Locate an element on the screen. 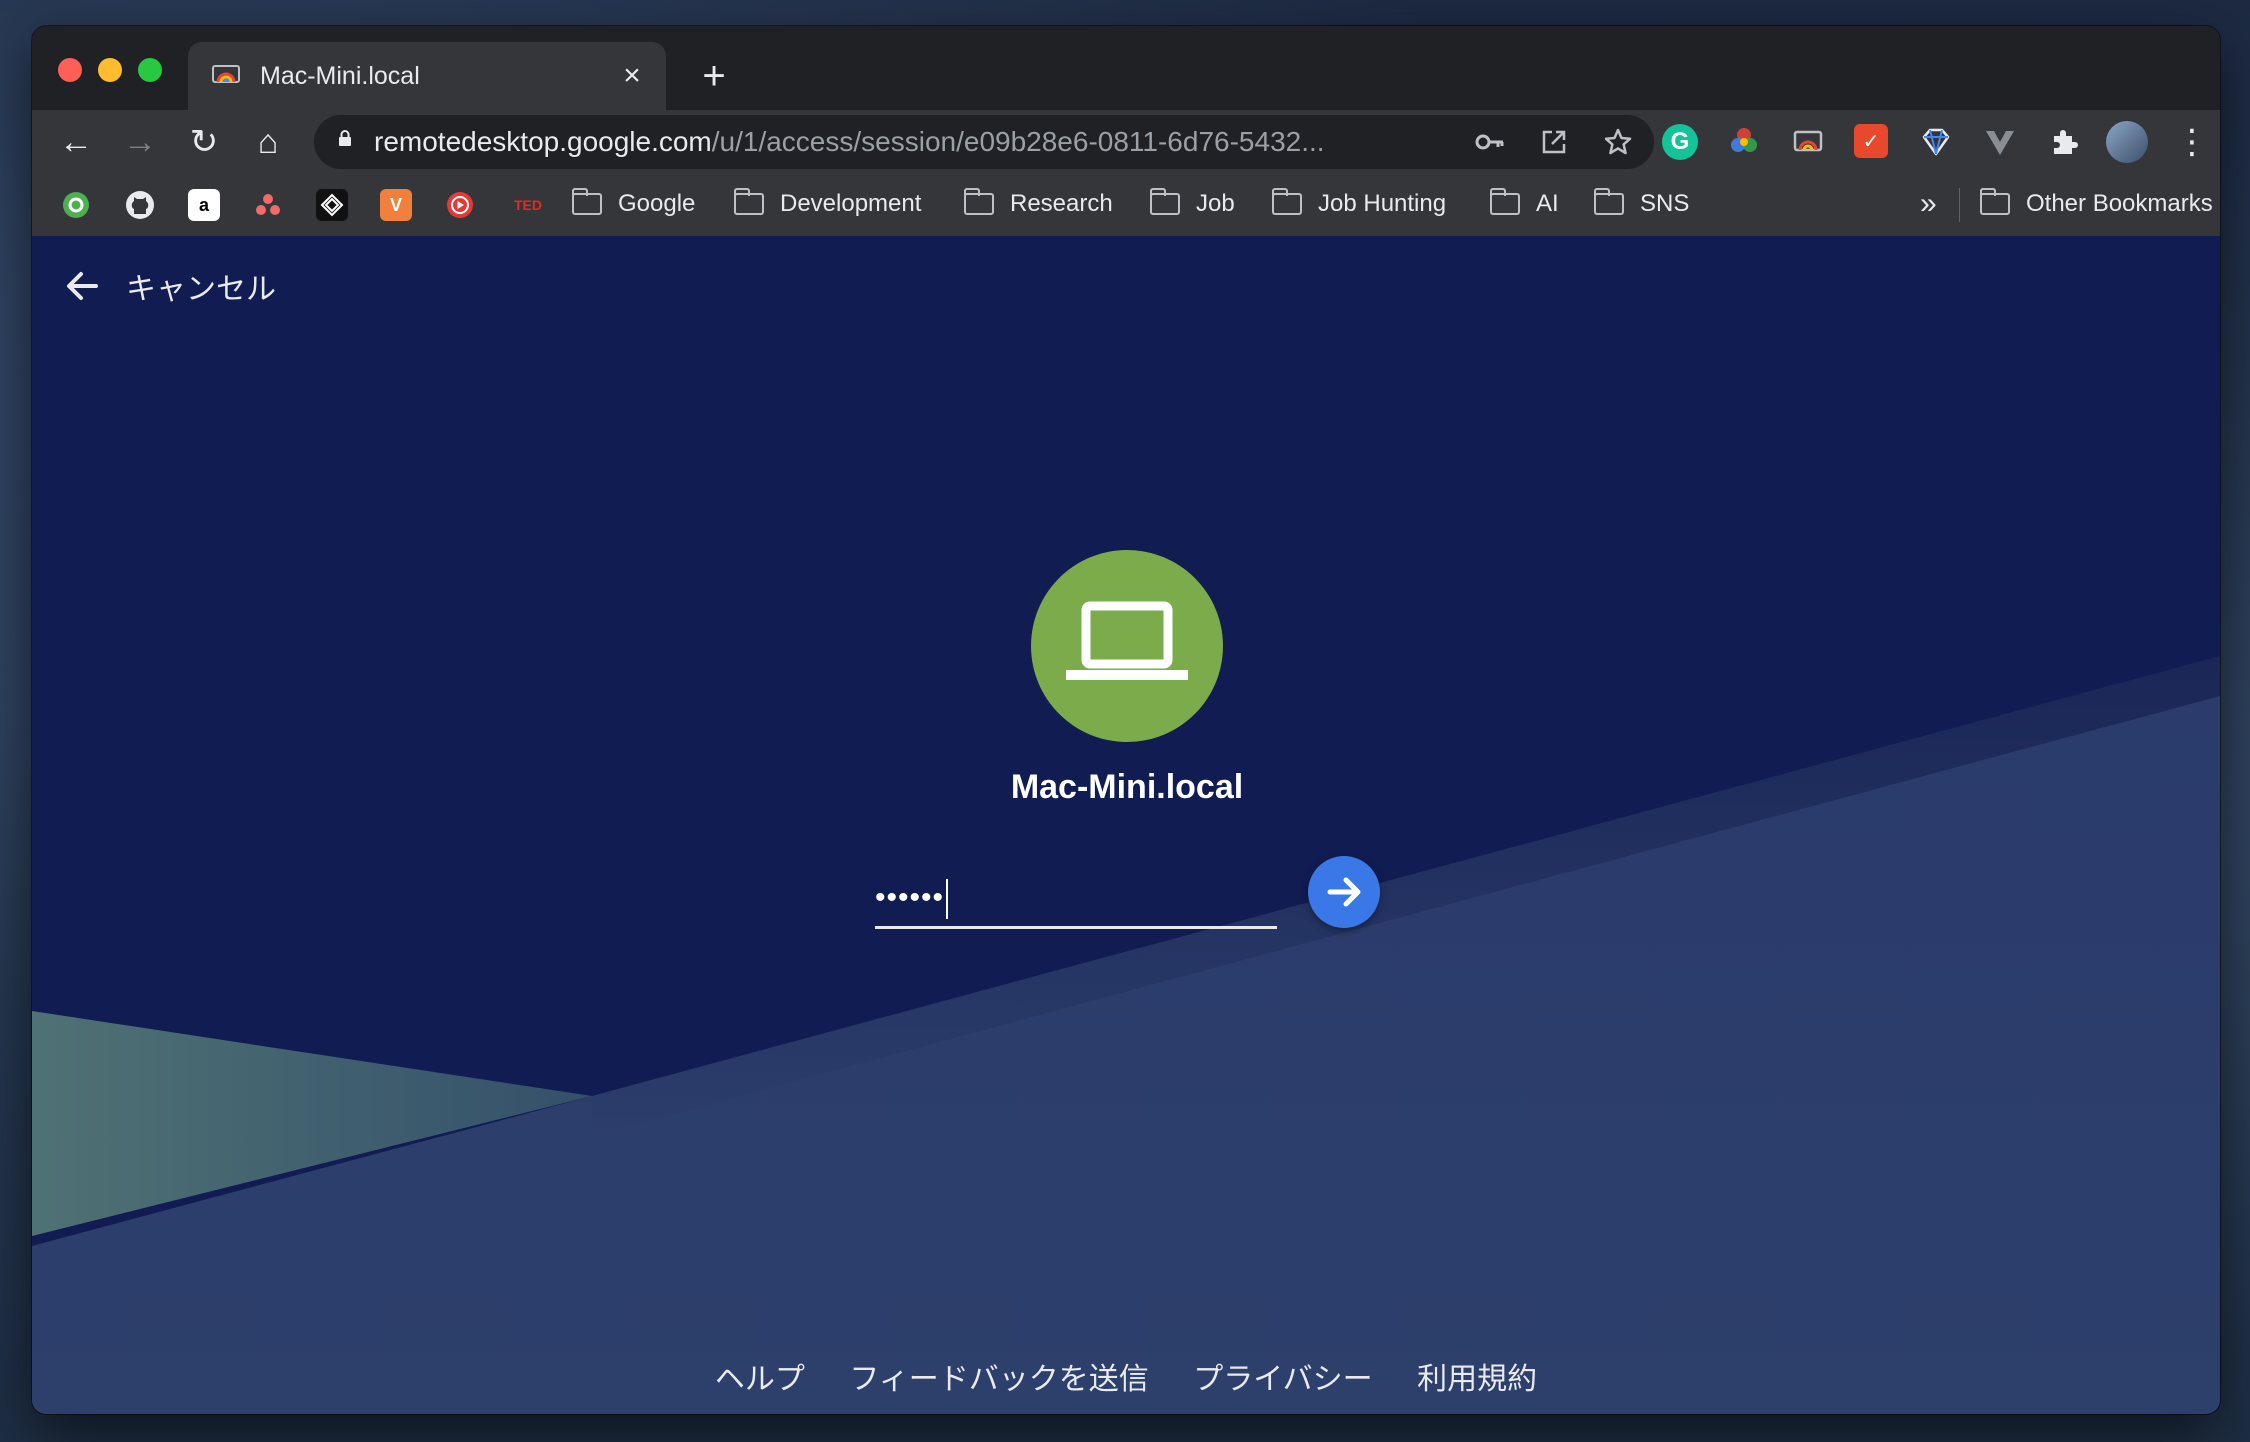  cancel-link: キャンセル is located at coordinates (169, 286).